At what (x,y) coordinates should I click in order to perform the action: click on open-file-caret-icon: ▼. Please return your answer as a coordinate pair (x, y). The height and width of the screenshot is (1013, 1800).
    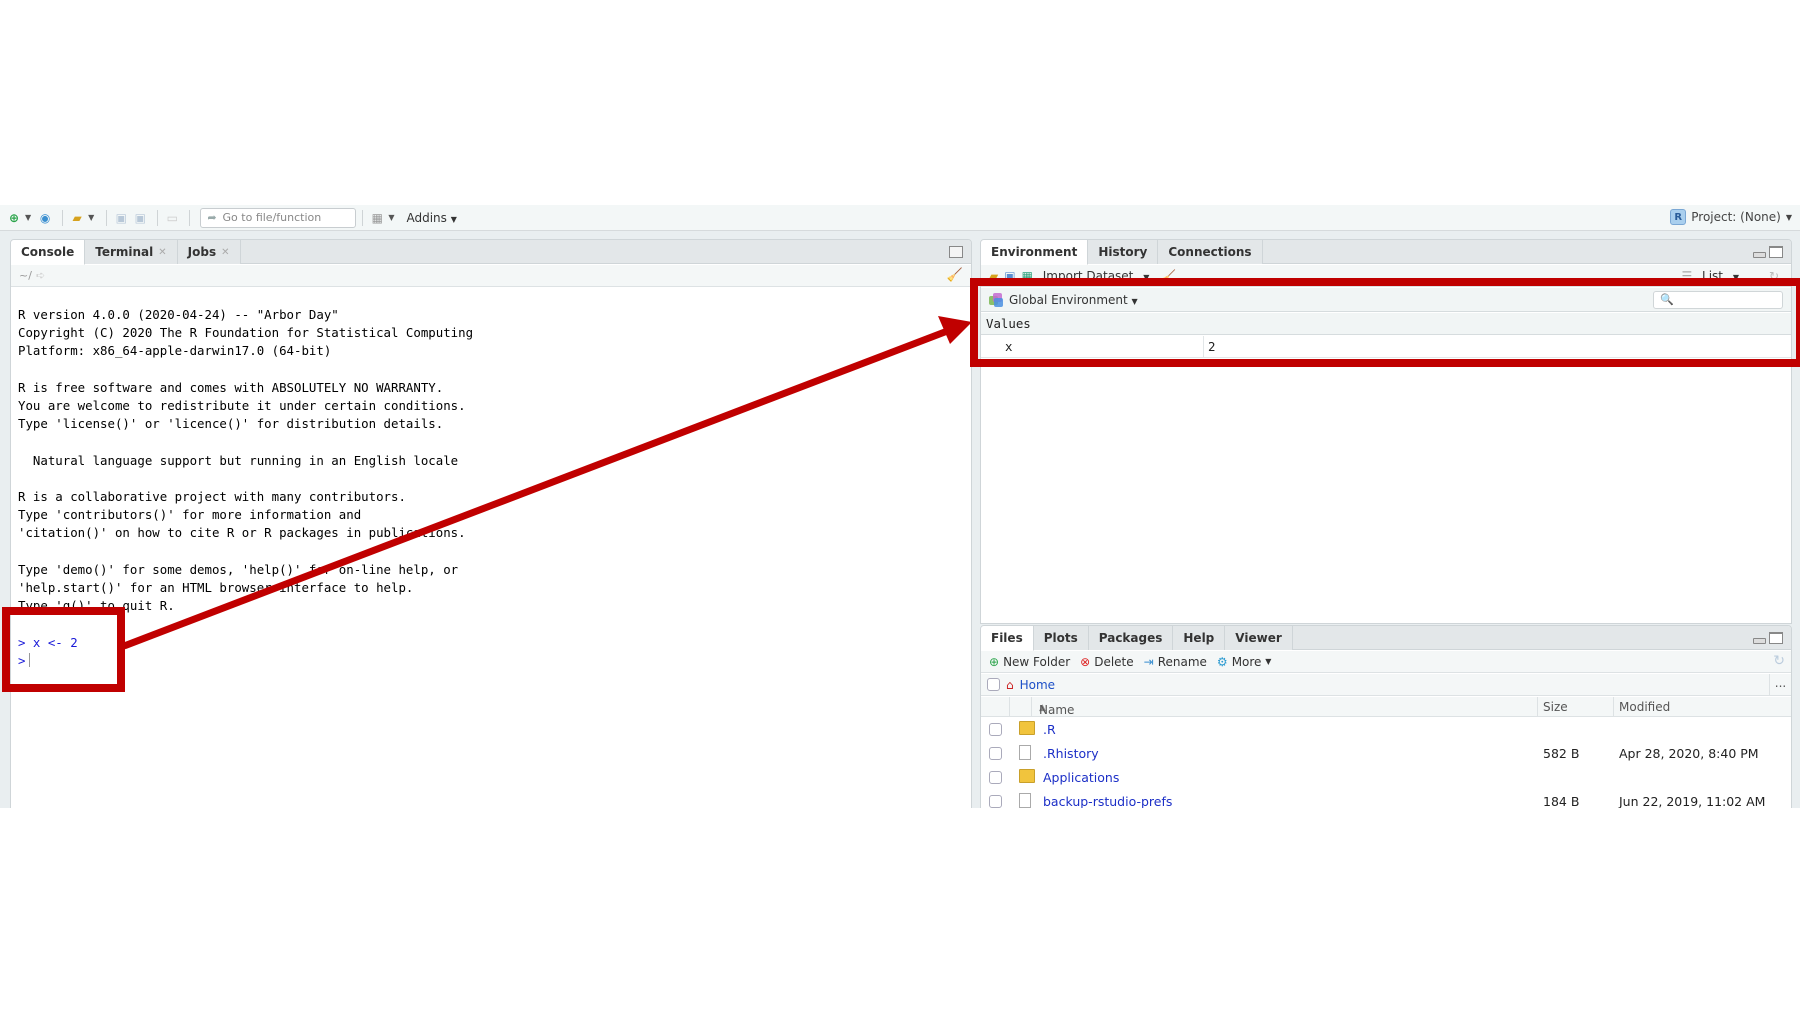
    Looking at the image, I should click on (91, 217).